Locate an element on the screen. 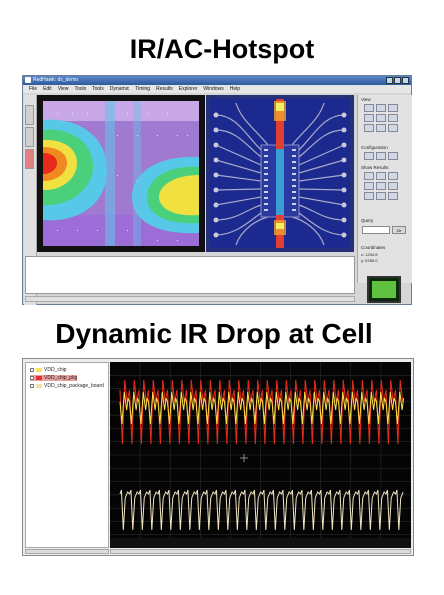 This screenshot has width=444, height=595. log-panel is located at coordinates (190, 275).